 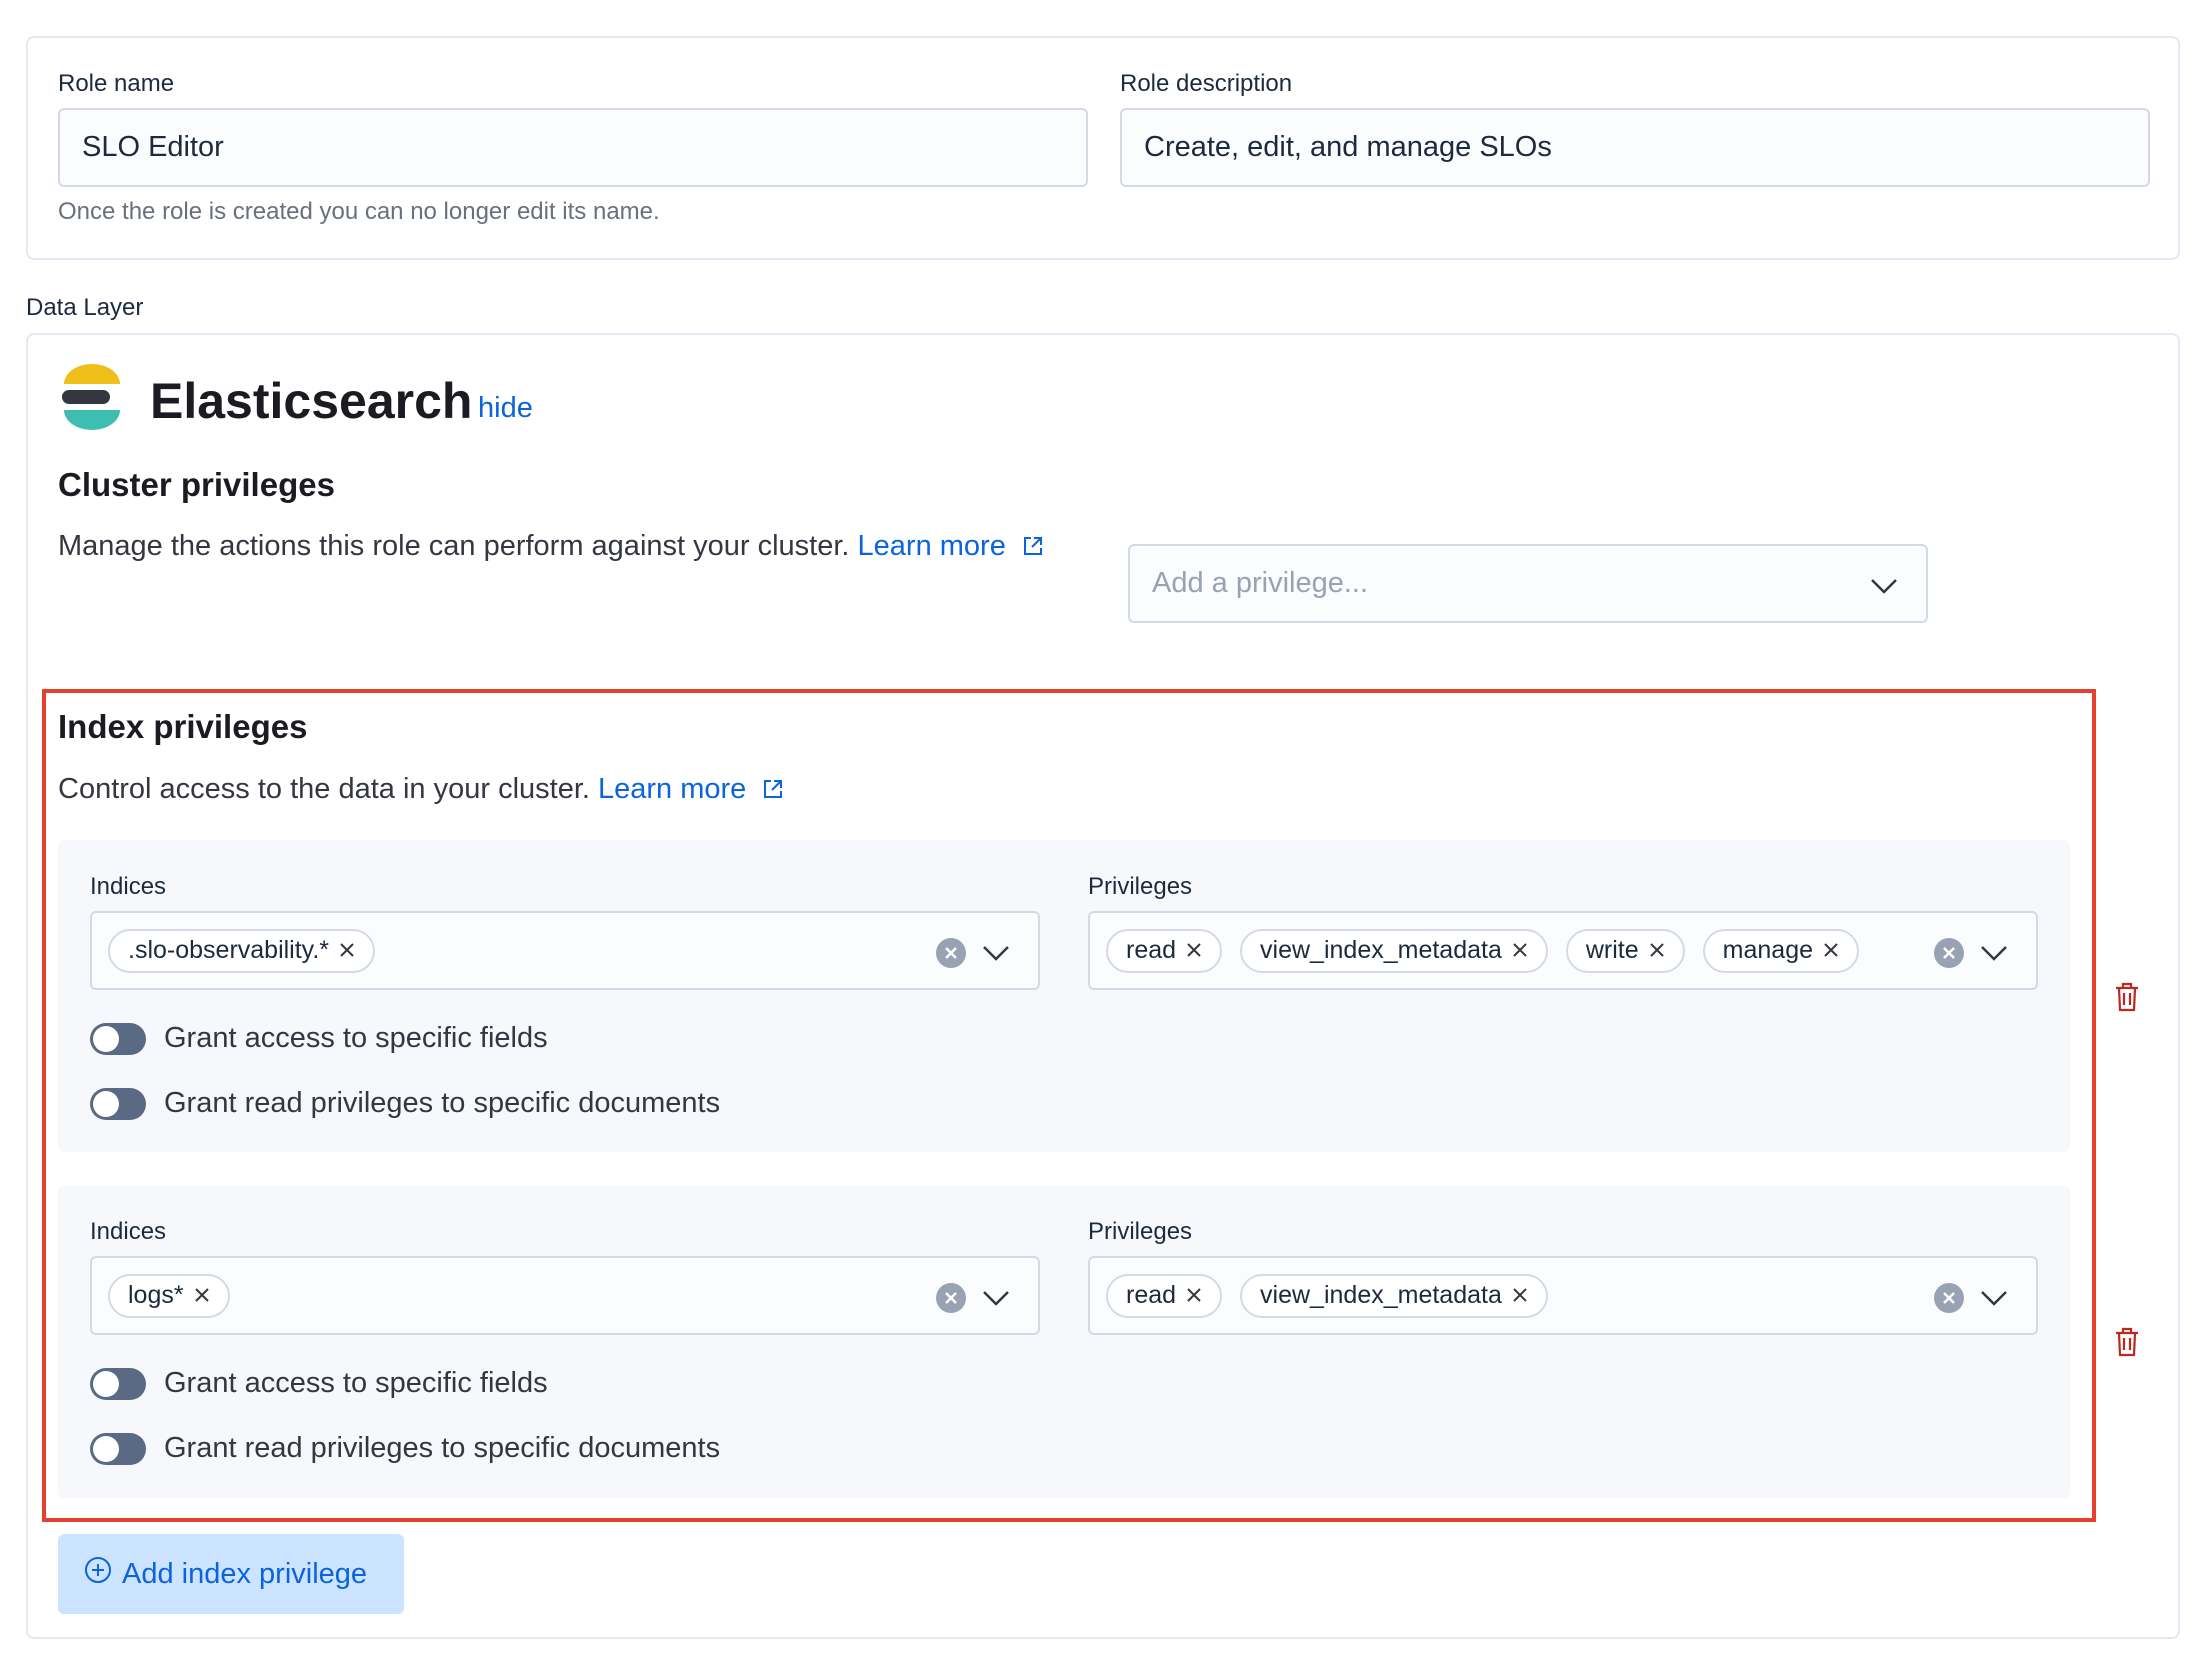 I want to click on privilege-pill: manage, so click(x=1781, y=950).